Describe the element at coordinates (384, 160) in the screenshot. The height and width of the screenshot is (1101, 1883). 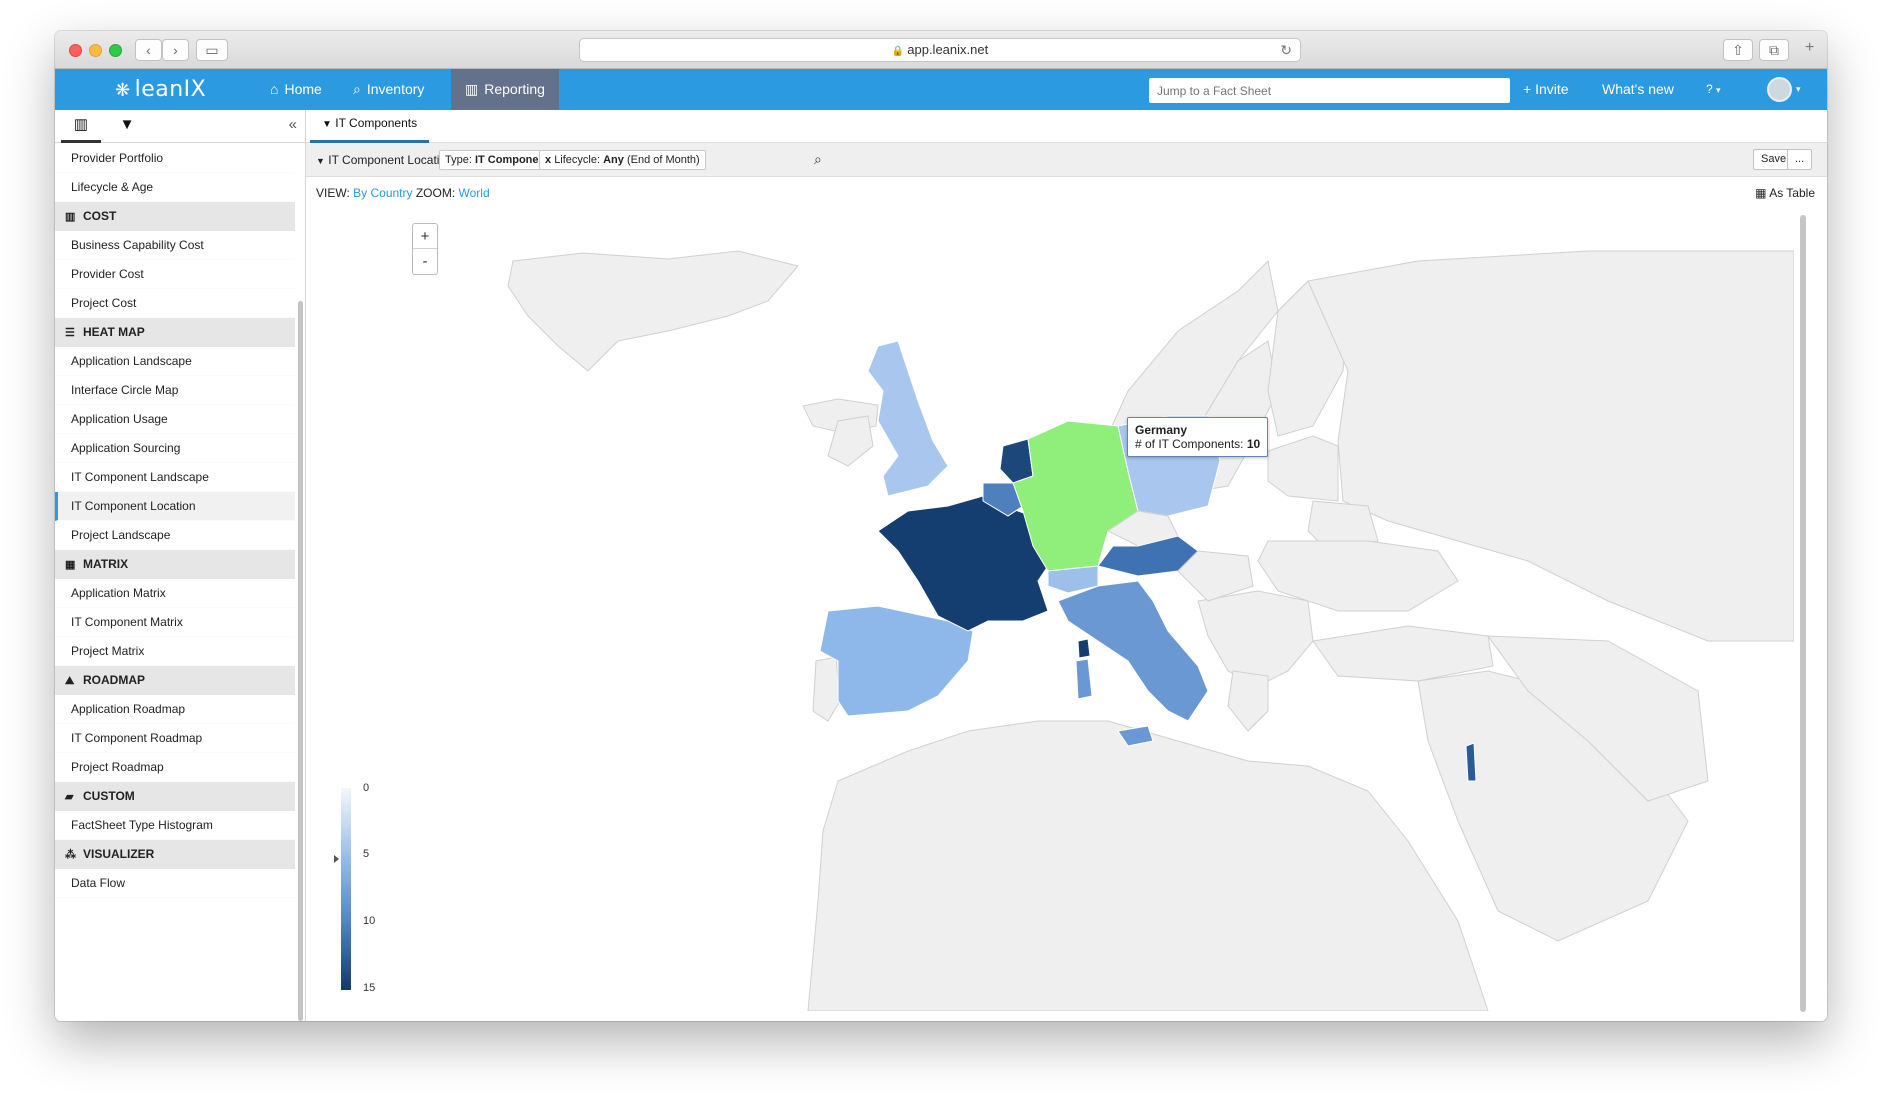
I see `report-title-dropdown: ▼ IT Component Location` at that location.